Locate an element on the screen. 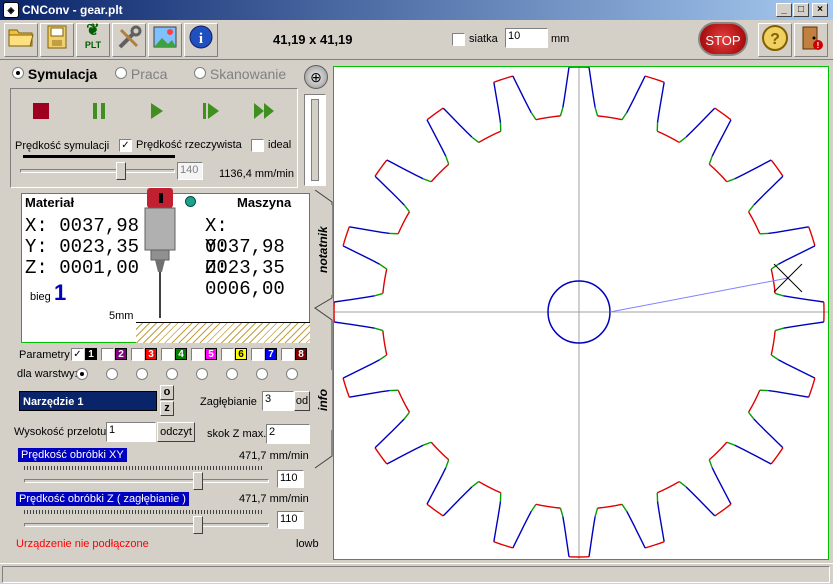  image-icon is located at coordinates (165, 40).